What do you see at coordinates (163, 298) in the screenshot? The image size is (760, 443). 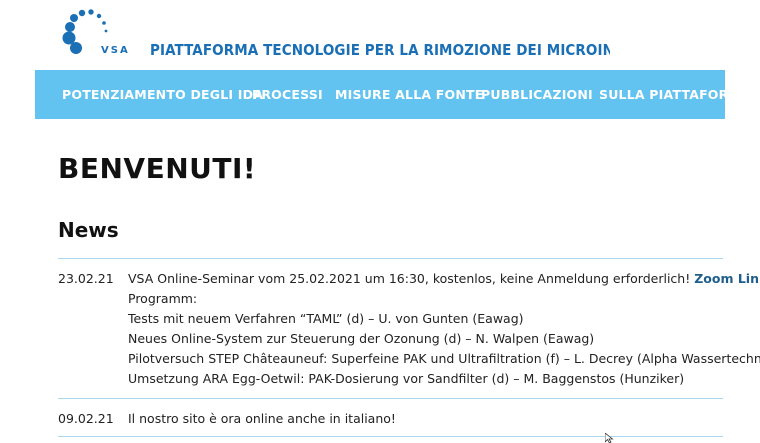 I see `news-line: Programm:` at bounding box center [163, 298].